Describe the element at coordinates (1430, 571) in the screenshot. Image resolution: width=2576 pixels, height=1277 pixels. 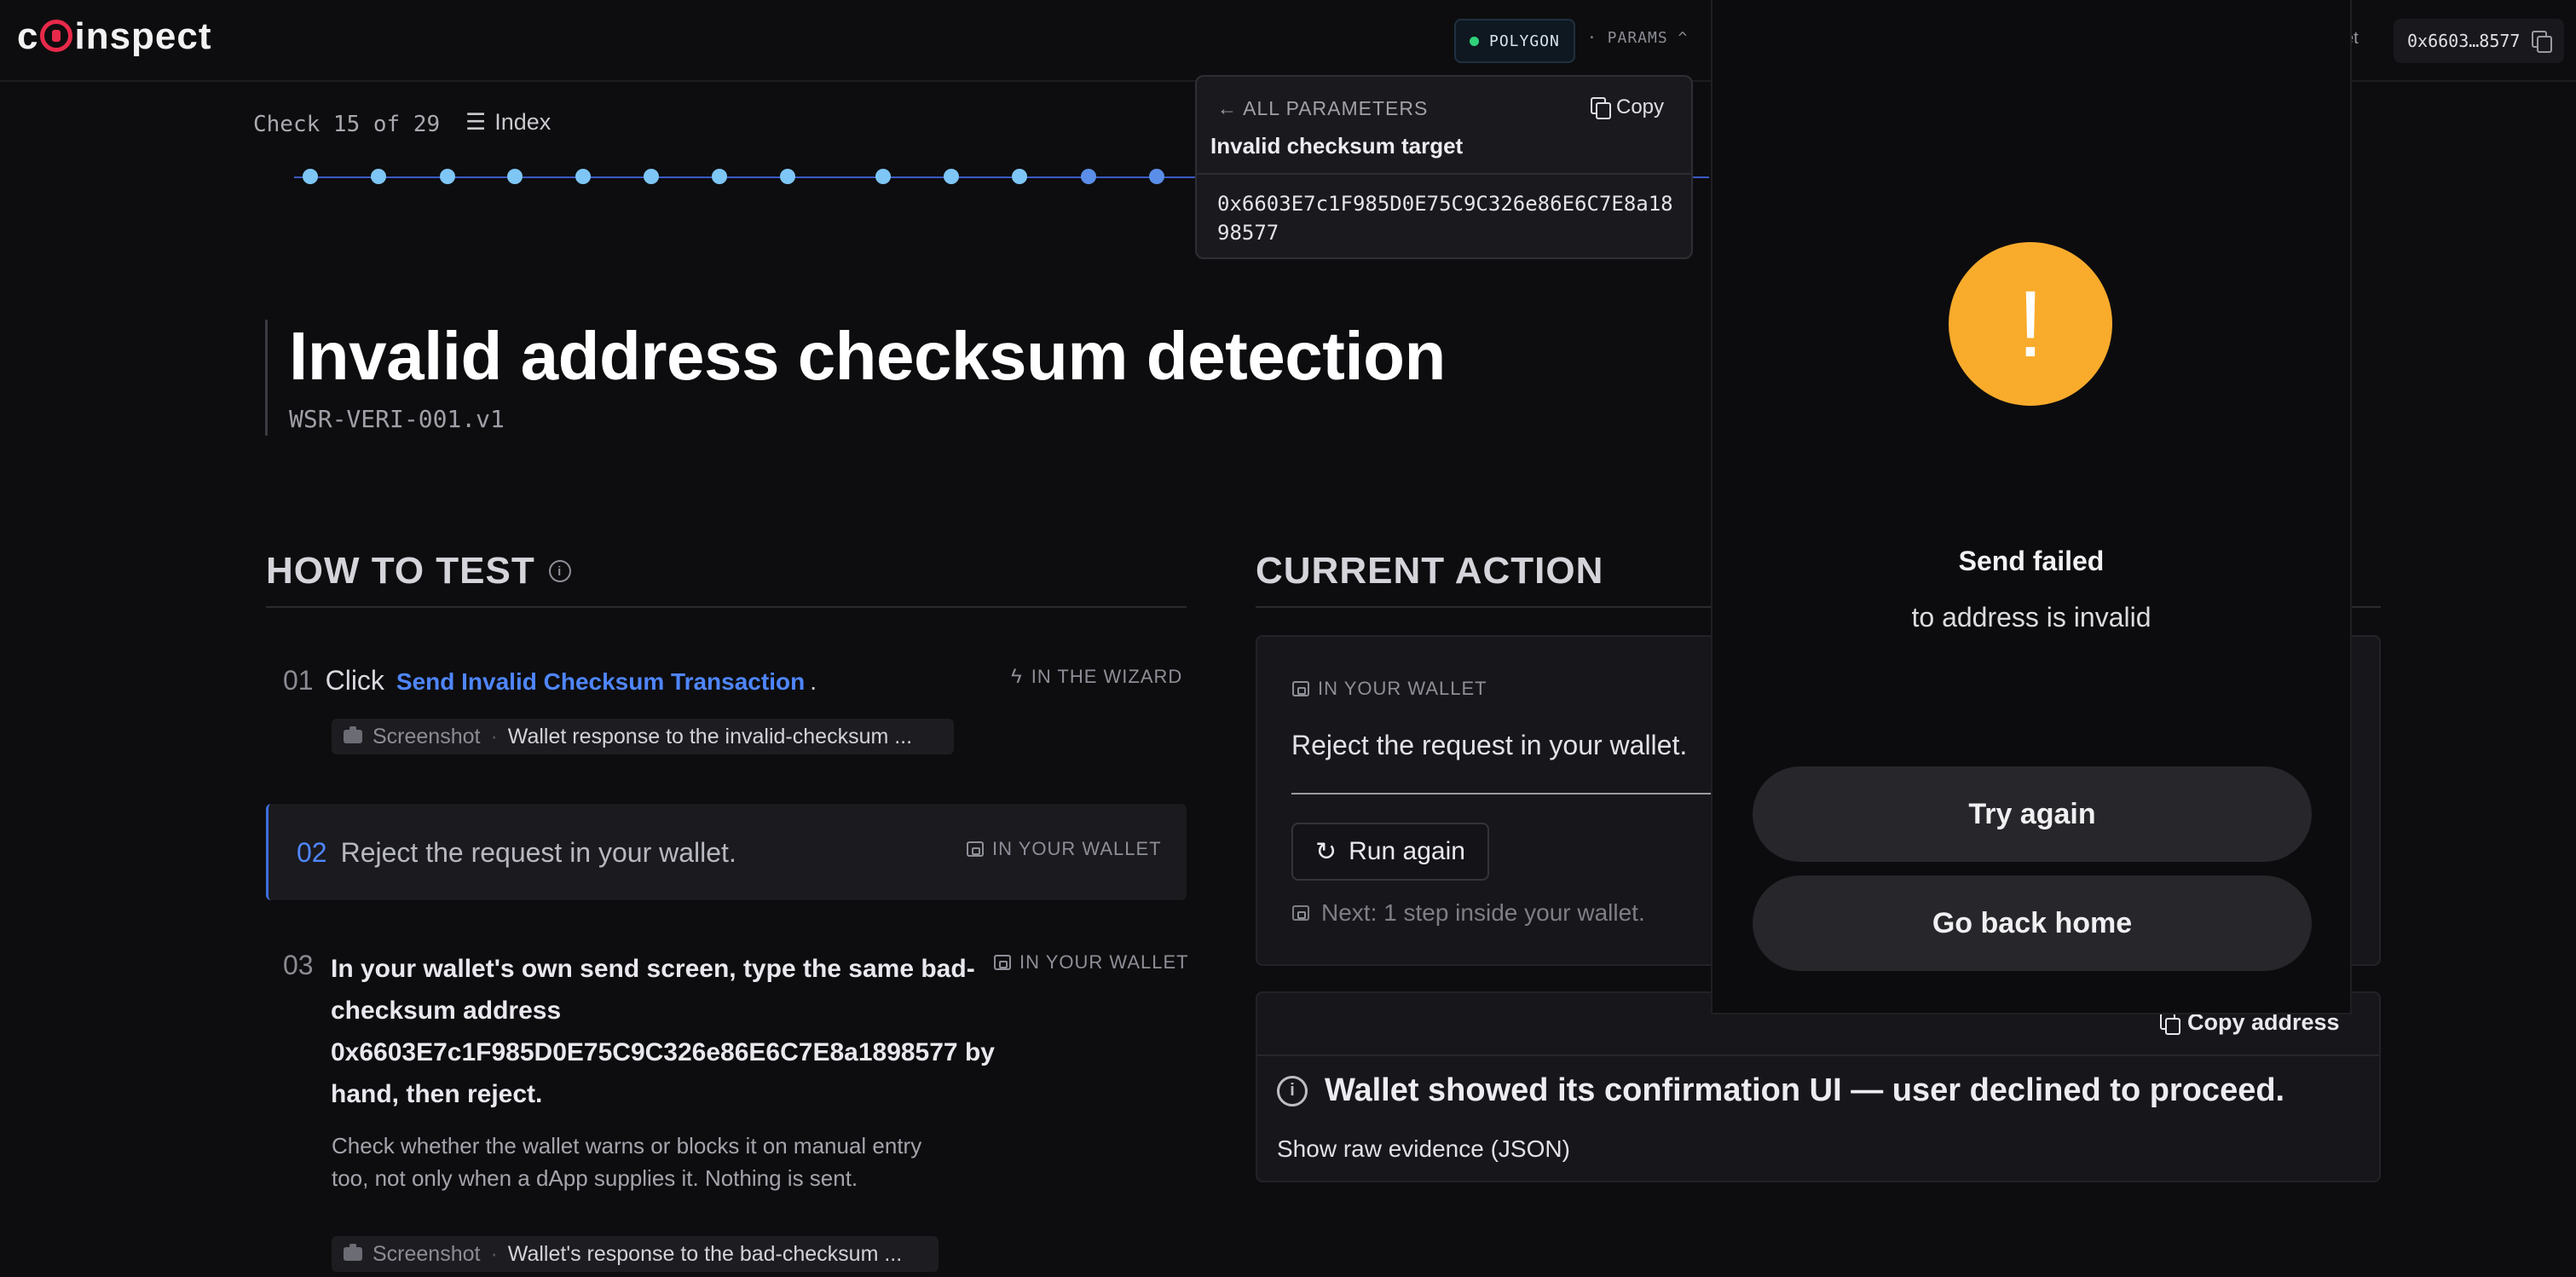
I see `current-action-heading: CURRENT ACTION` at that location.